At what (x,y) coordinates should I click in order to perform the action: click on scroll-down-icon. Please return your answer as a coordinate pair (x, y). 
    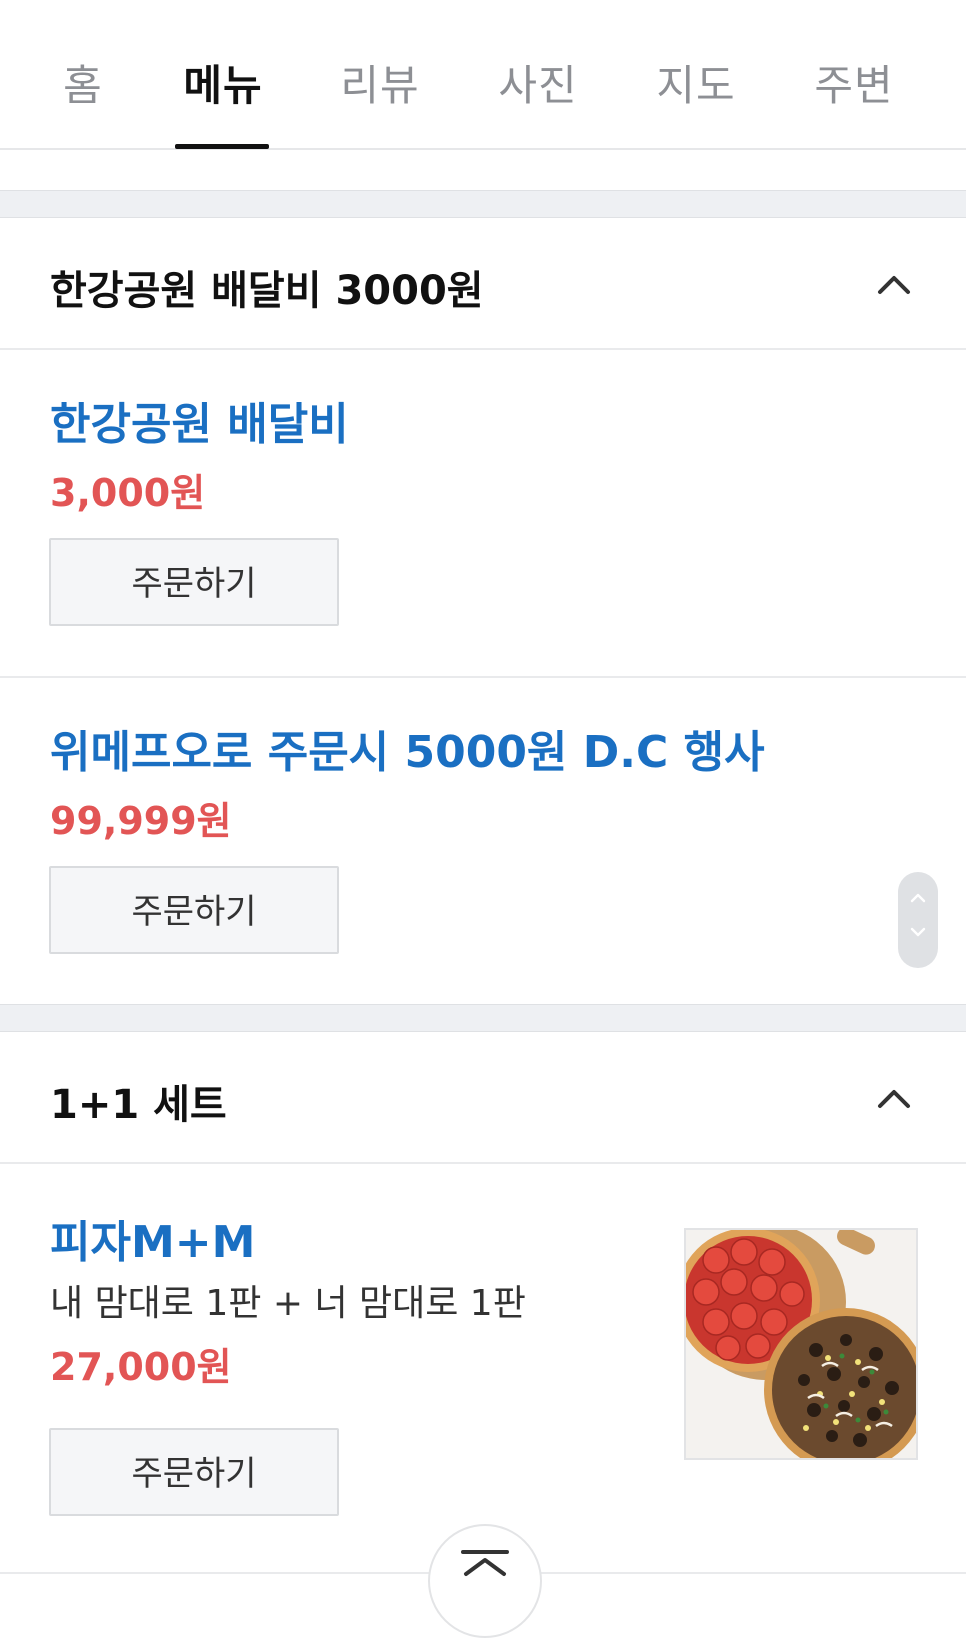
    Looking at the image, I should click on (918, 932).